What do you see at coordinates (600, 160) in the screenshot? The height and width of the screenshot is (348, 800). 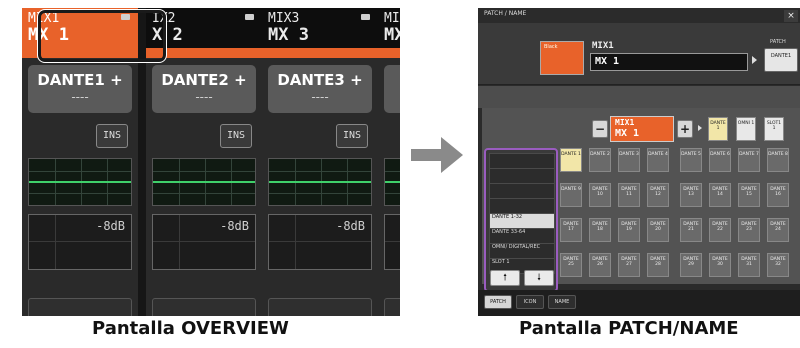 I see `port-button: DANTE 2` at bounding box center [600, 160].